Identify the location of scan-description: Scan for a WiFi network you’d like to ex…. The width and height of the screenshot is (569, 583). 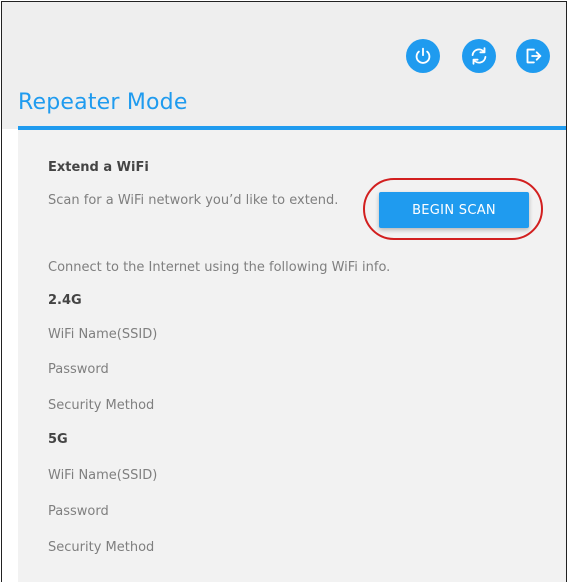
(193, 200).